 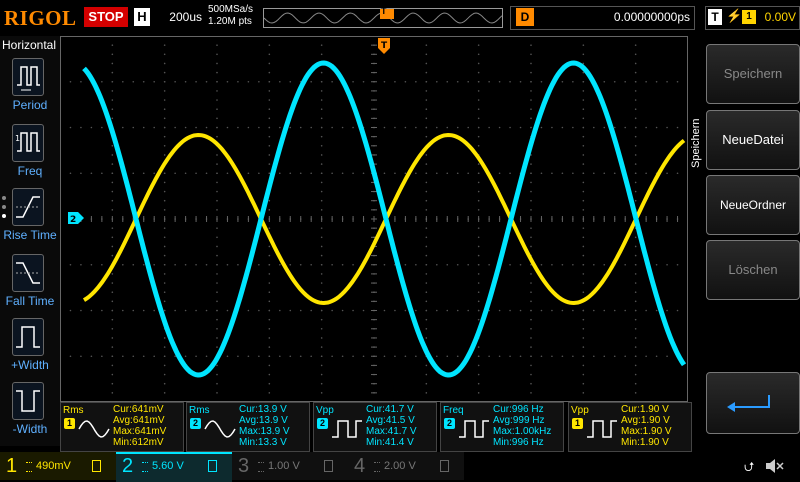 I want to click on rising-edge-icon: ⚡, so click(x=734, y=15).